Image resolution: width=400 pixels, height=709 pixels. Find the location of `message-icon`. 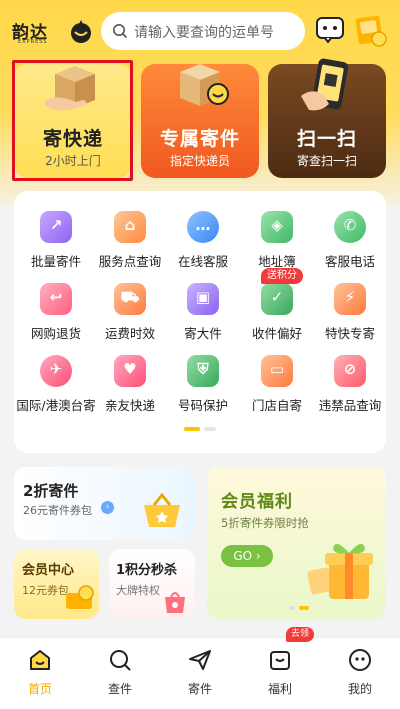

message-icon is located at coordinates (330, 30).